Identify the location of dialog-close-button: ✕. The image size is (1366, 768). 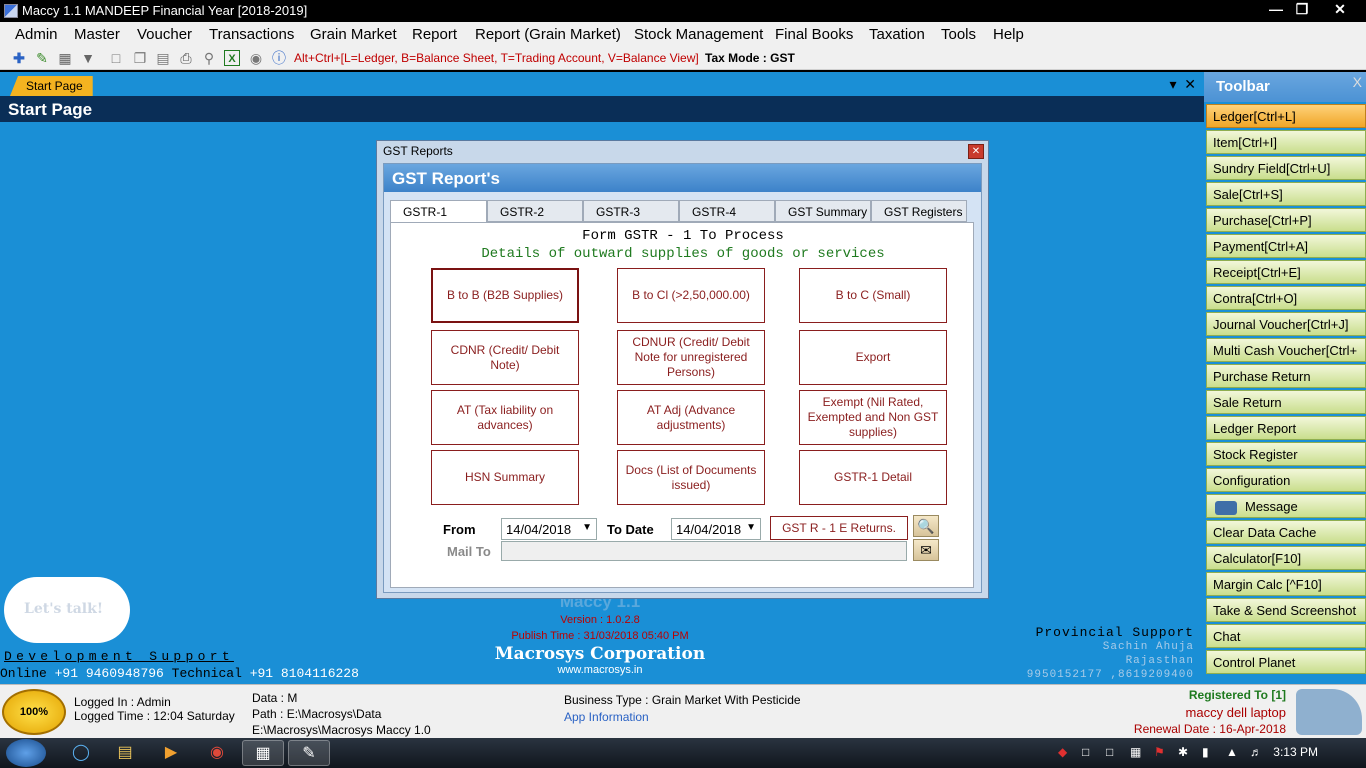
(976, 151).